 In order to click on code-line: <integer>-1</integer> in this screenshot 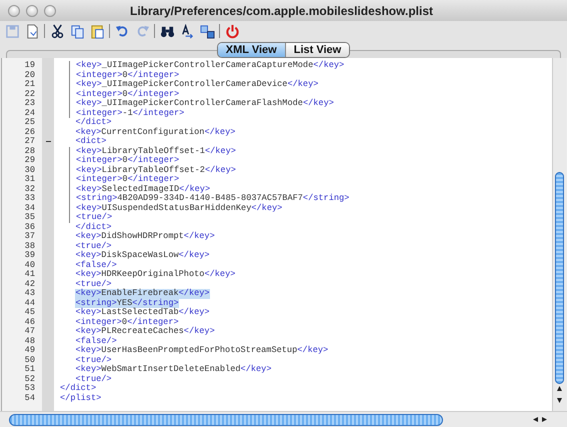, I will do `click(130, 113)`.